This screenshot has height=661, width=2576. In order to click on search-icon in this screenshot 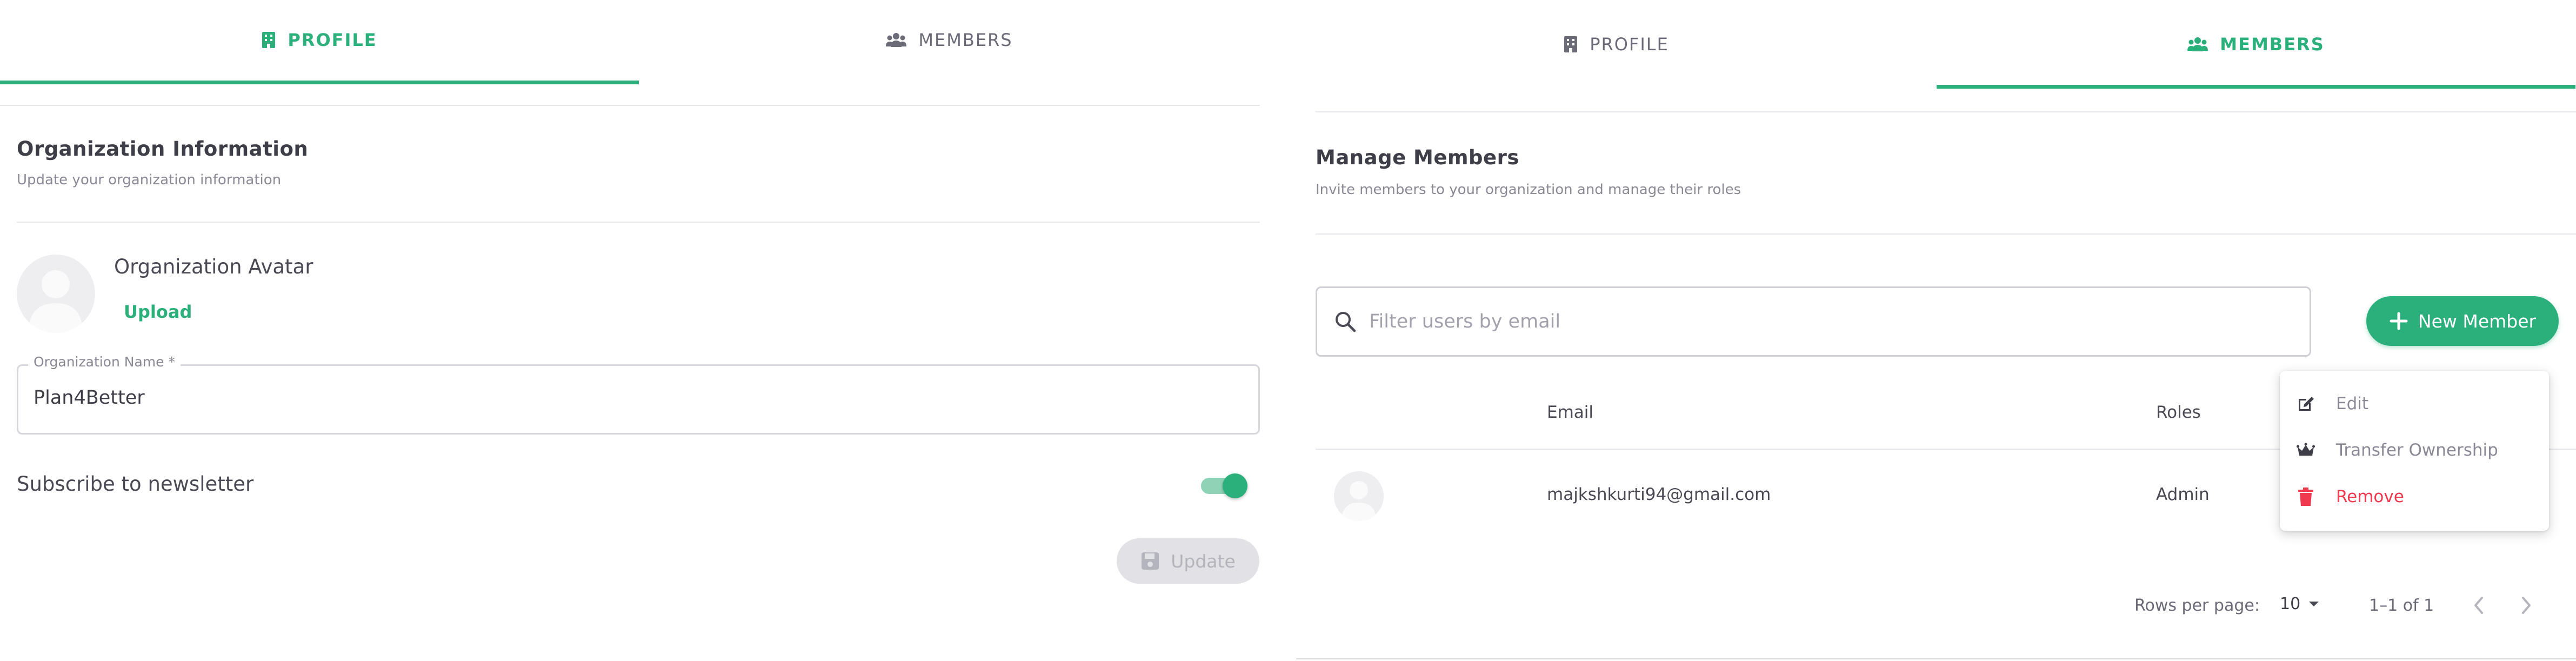, I will do `click(1345, 321)`.